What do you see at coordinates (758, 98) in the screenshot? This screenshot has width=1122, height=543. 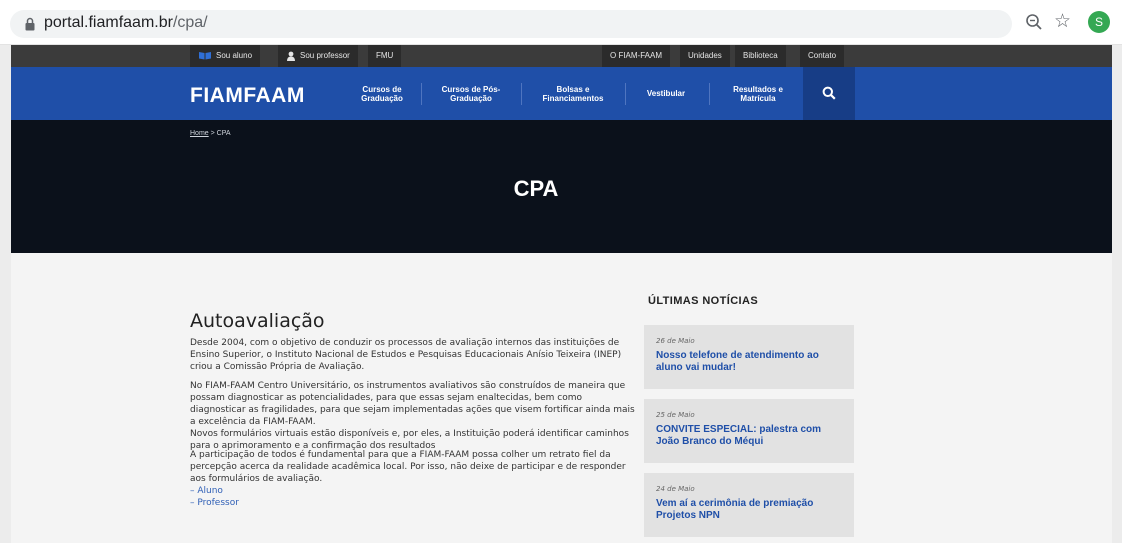 I see `nav-label-line2: Matrícula` at bounding box center [758, 98].